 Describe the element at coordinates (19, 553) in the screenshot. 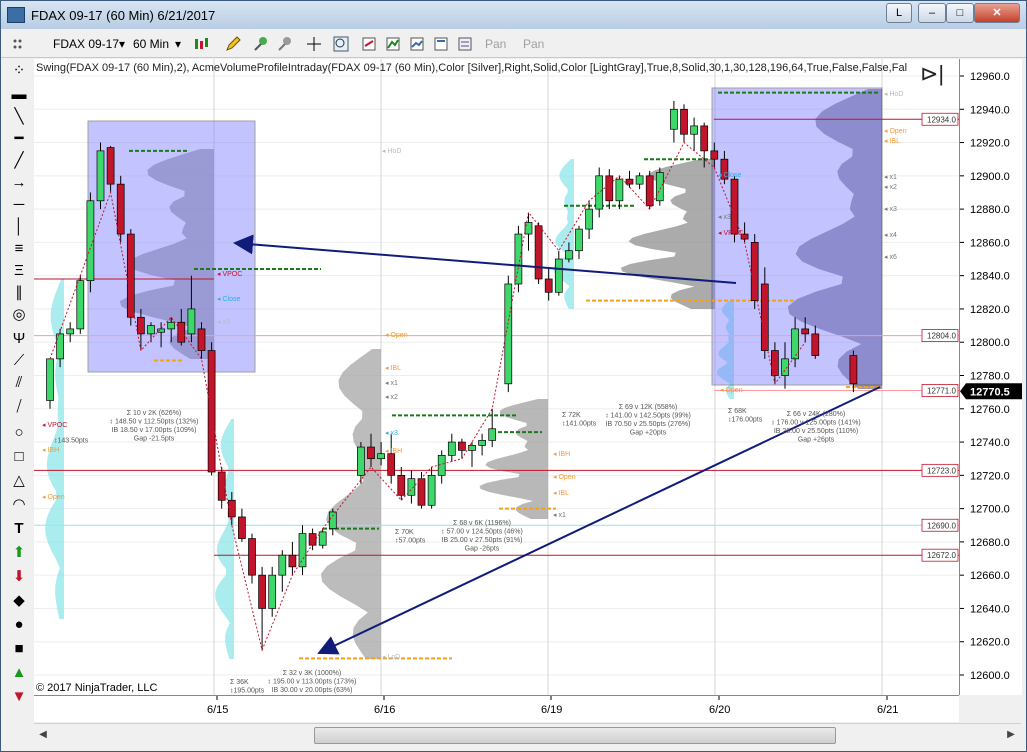

I see `arrow-up-icon: ⬆` at that location.